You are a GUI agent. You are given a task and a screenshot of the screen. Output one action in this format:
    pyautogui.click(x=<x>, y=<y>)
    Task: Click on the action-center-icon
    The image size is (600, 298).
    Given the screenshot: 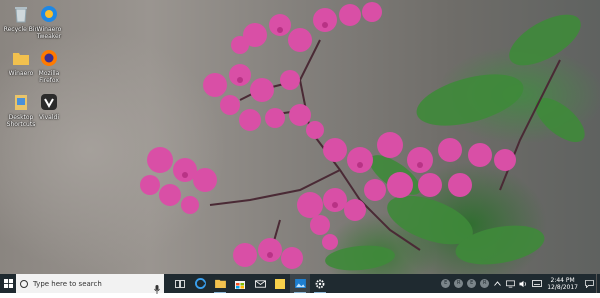 What is the action you would take?
    pyautogui.click(x=589, y=283)
    